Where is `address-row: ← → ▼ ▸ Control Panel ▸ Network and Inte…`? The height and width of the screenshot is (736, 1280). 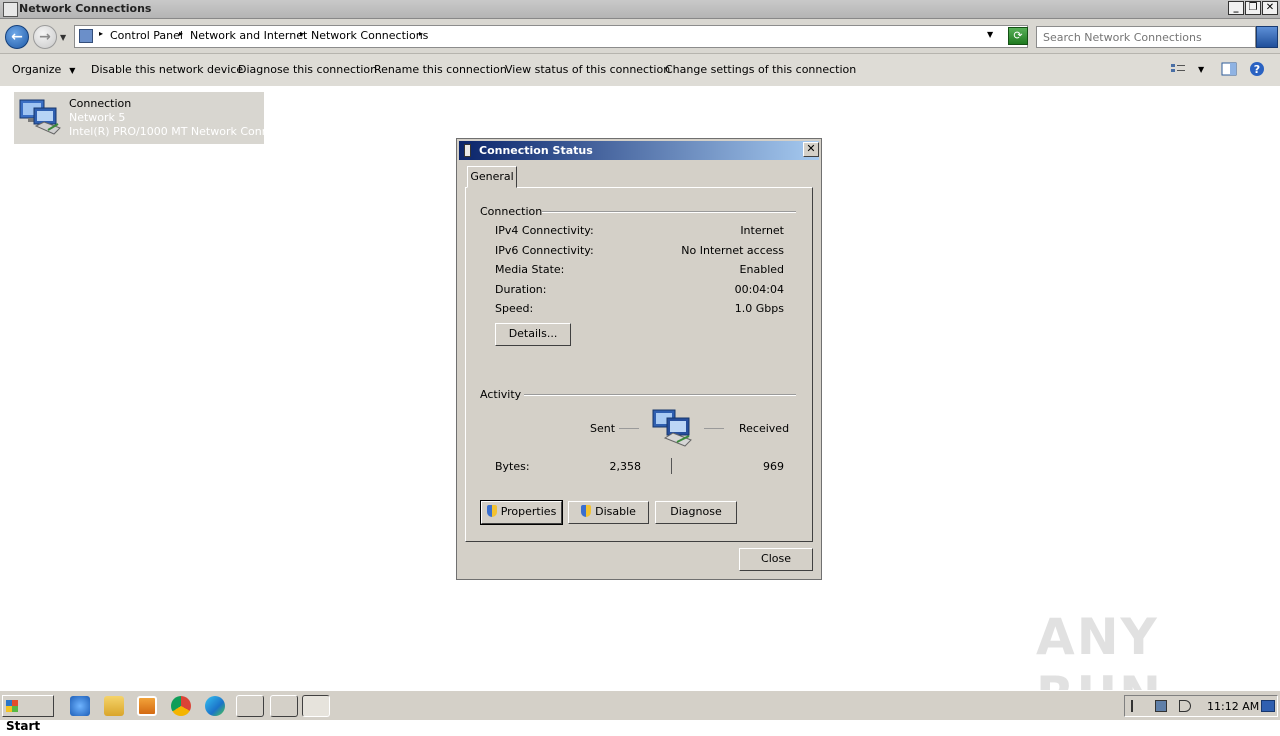 address-row: ← → ▼ ▸ Control Panel ▸ Network and Inte… is located at coordinates (640, 36).